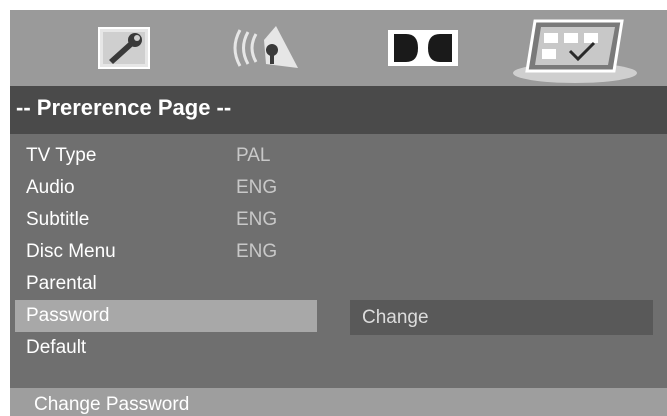 This screenshot has height=416, width=667. I want to click on menu-item-label: Parental, so click(61, 283).